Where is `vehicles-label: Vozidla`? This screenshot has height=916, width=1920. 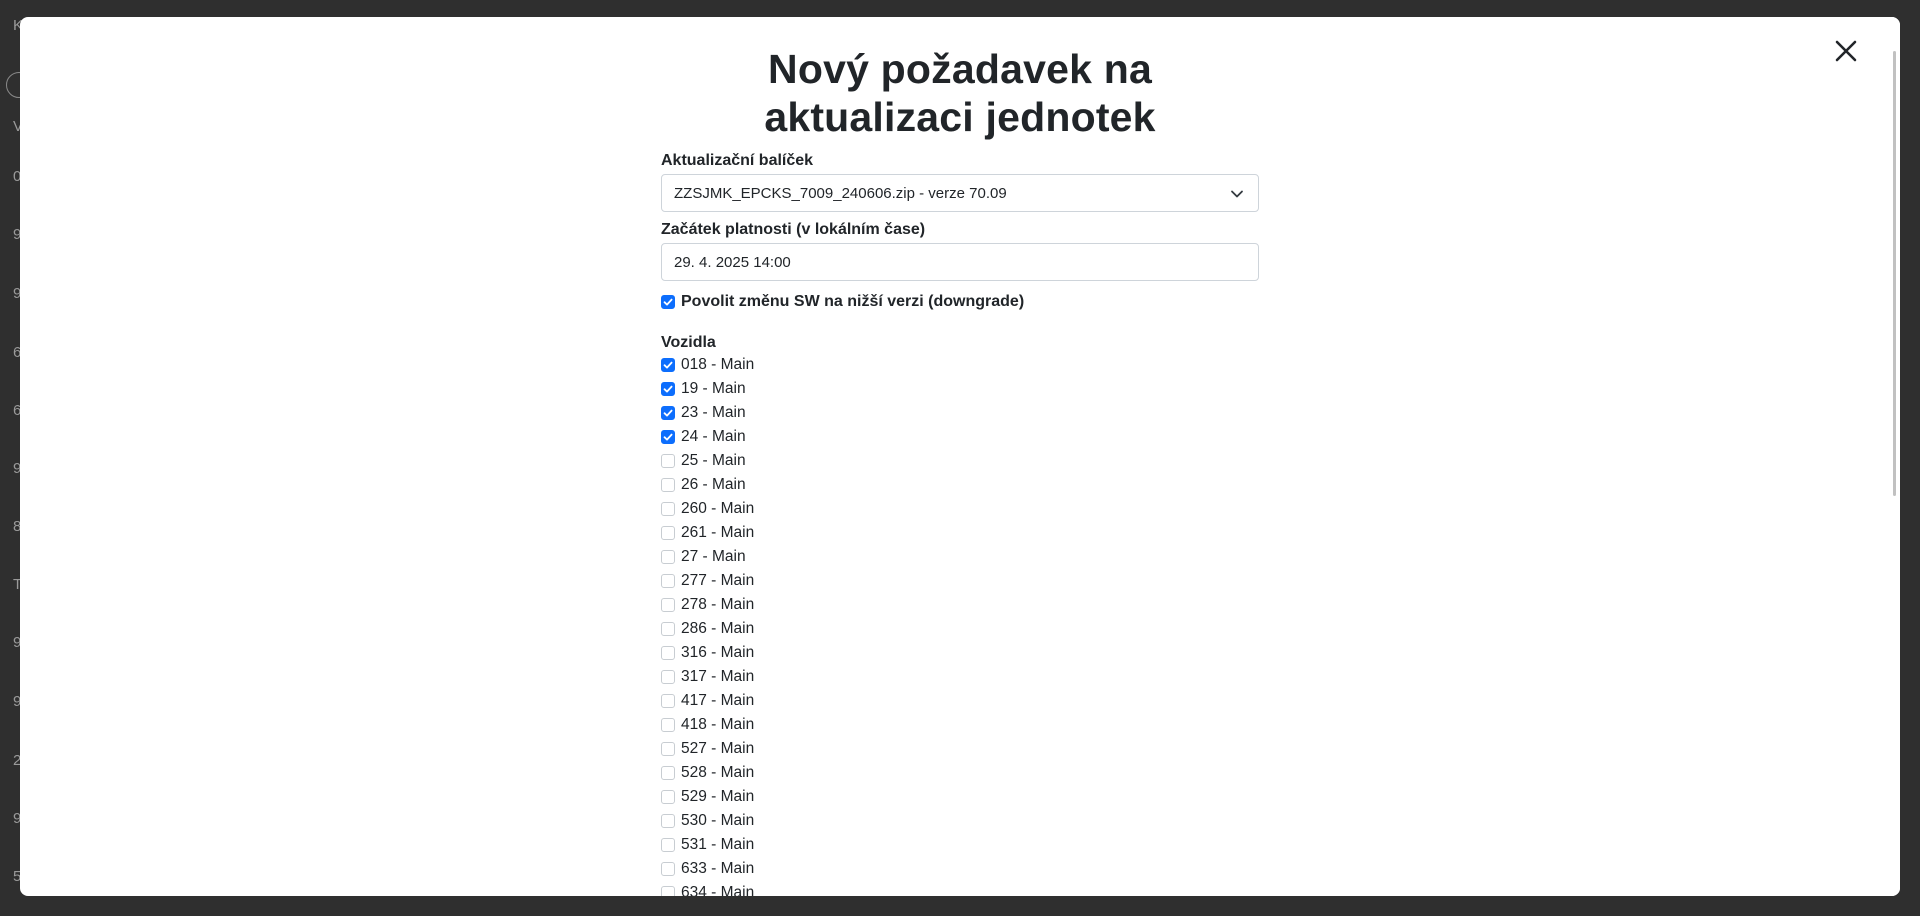 vehicles-label: Vozidla is located at coordinates (688, 342).